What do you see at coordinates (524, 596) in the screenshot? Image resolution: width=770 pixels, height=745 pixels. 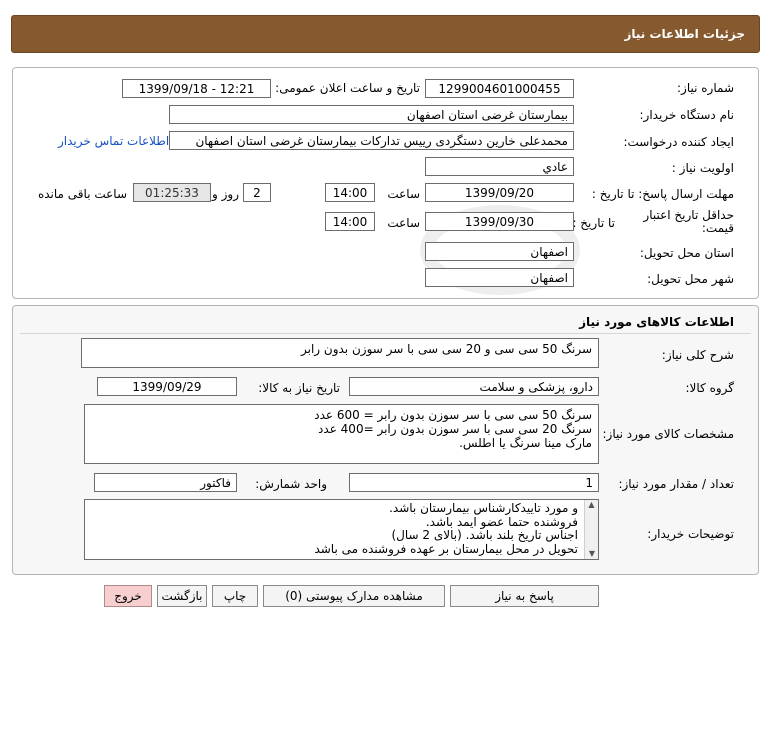 I see `reply-button: پاسخ به نیاز` at bounding box center [524, 596].